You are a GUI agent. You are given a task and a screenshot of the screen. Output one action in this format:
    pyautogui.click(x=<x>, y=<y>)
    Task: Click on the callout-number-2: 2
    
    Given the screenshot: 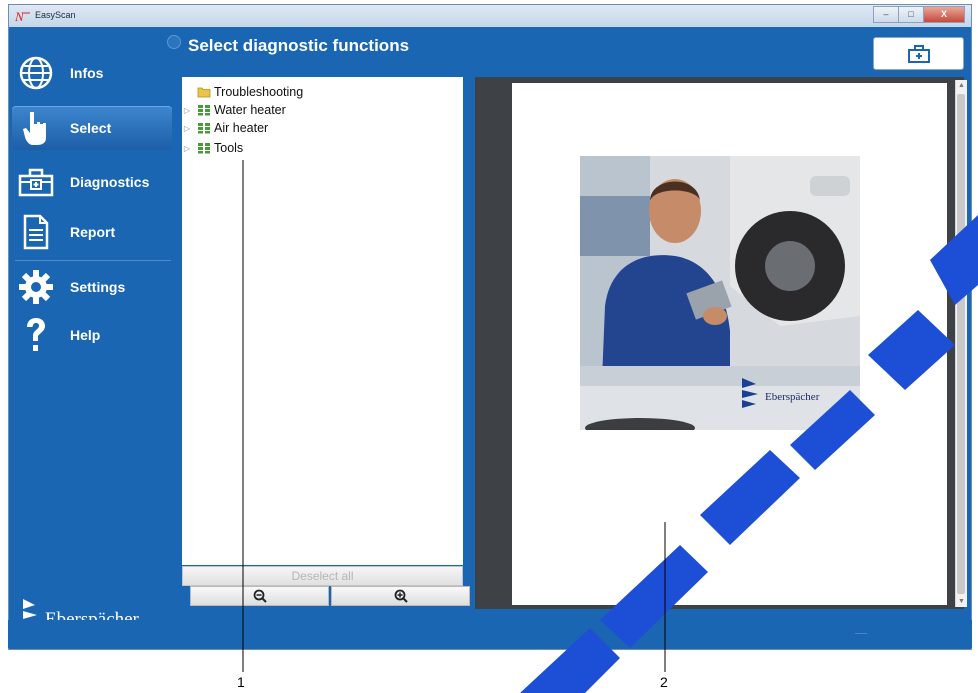 What is the action you would take?
    pyautogui.click(x=664, y=682)
    